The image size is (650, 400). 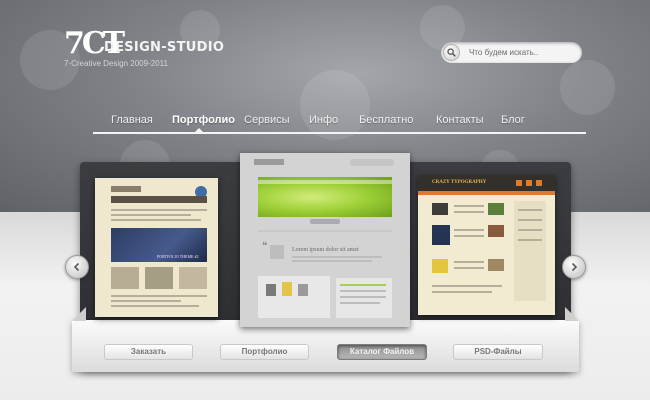 What do you see at coordinates (199, 130) in the screenshot?
I see `nav-active-pointer` at bounding box center [199, 130].